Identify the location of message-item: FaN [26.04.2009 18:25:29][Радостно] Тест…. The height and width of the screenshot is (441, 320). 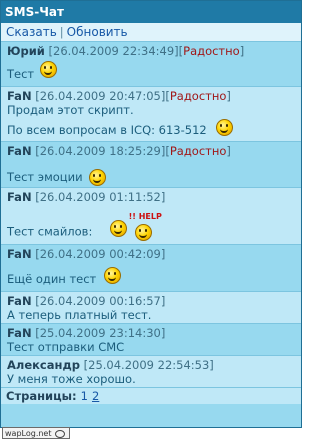
(151, 165).